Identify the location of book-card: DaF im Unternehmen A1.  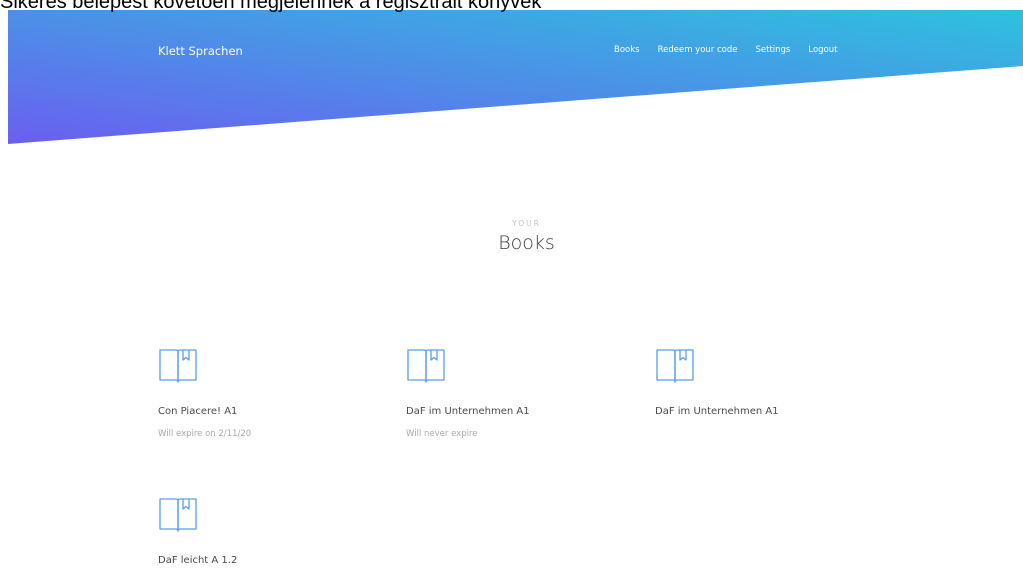
(770, 382).